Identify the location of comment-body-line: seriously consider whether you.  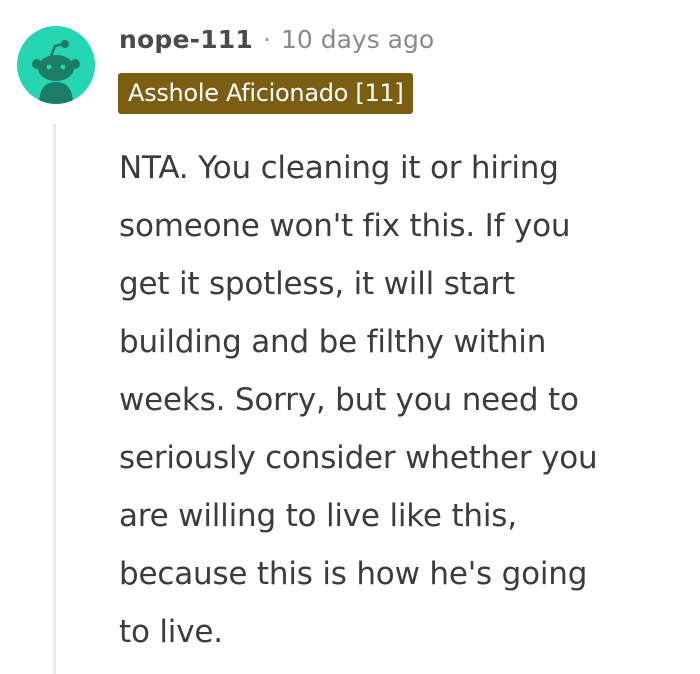
(358, 458).